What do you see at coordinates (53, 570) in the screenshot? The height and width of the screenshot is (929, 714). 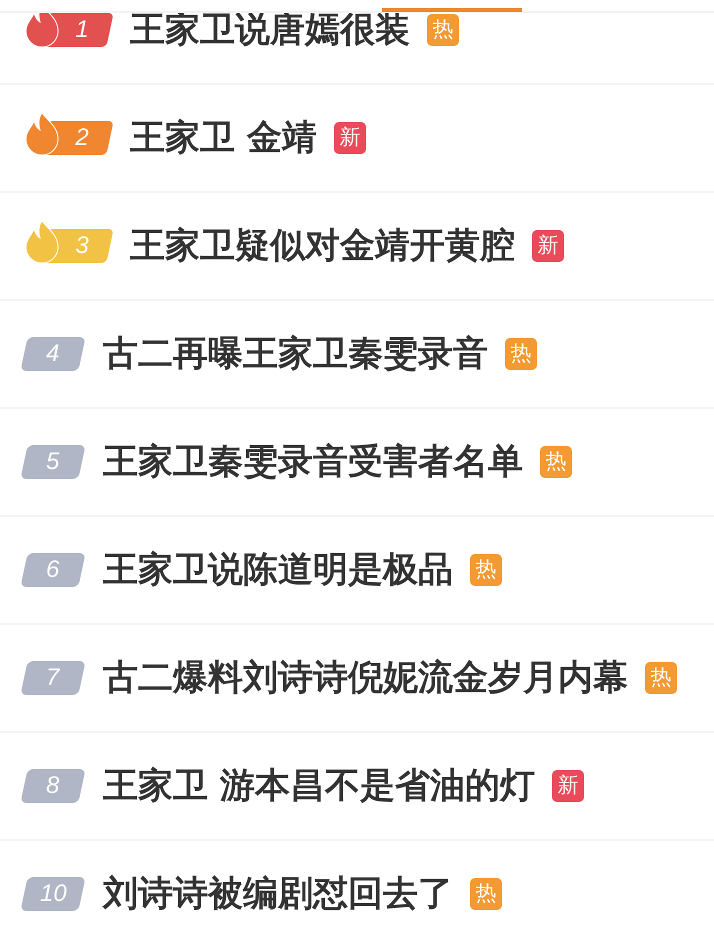 I see `rank-badge: 6` at bounding box center [53, 570].